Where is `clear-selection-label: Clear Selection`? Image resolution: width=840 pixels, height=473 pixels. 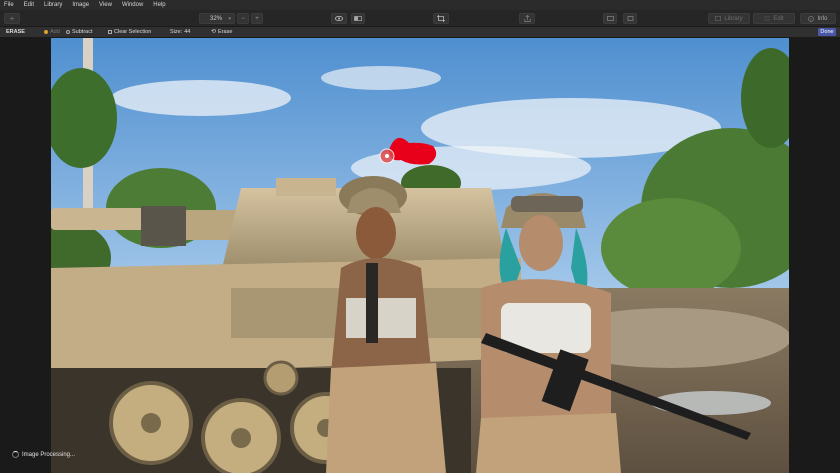 clear-selection-label: Clear Selection is located at coordinates (133, 32).